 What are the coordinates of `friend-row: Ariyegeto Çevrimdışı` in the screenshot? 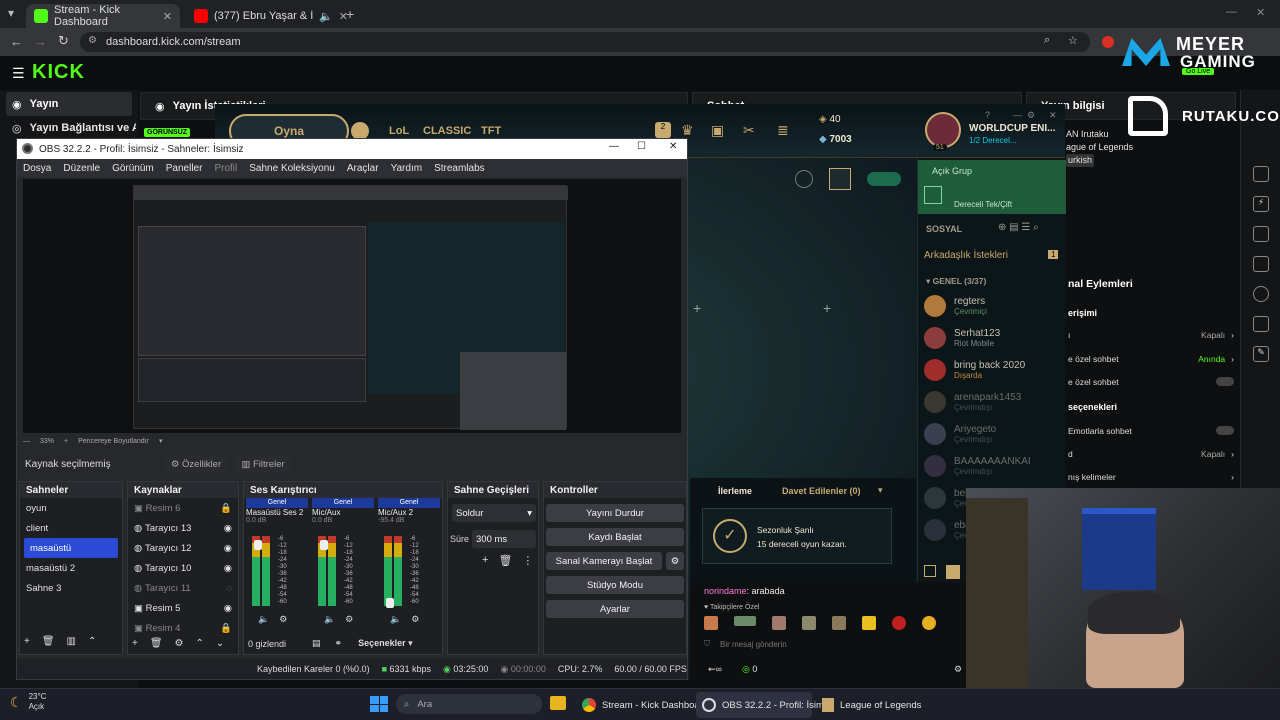 It's located at (992, 434).